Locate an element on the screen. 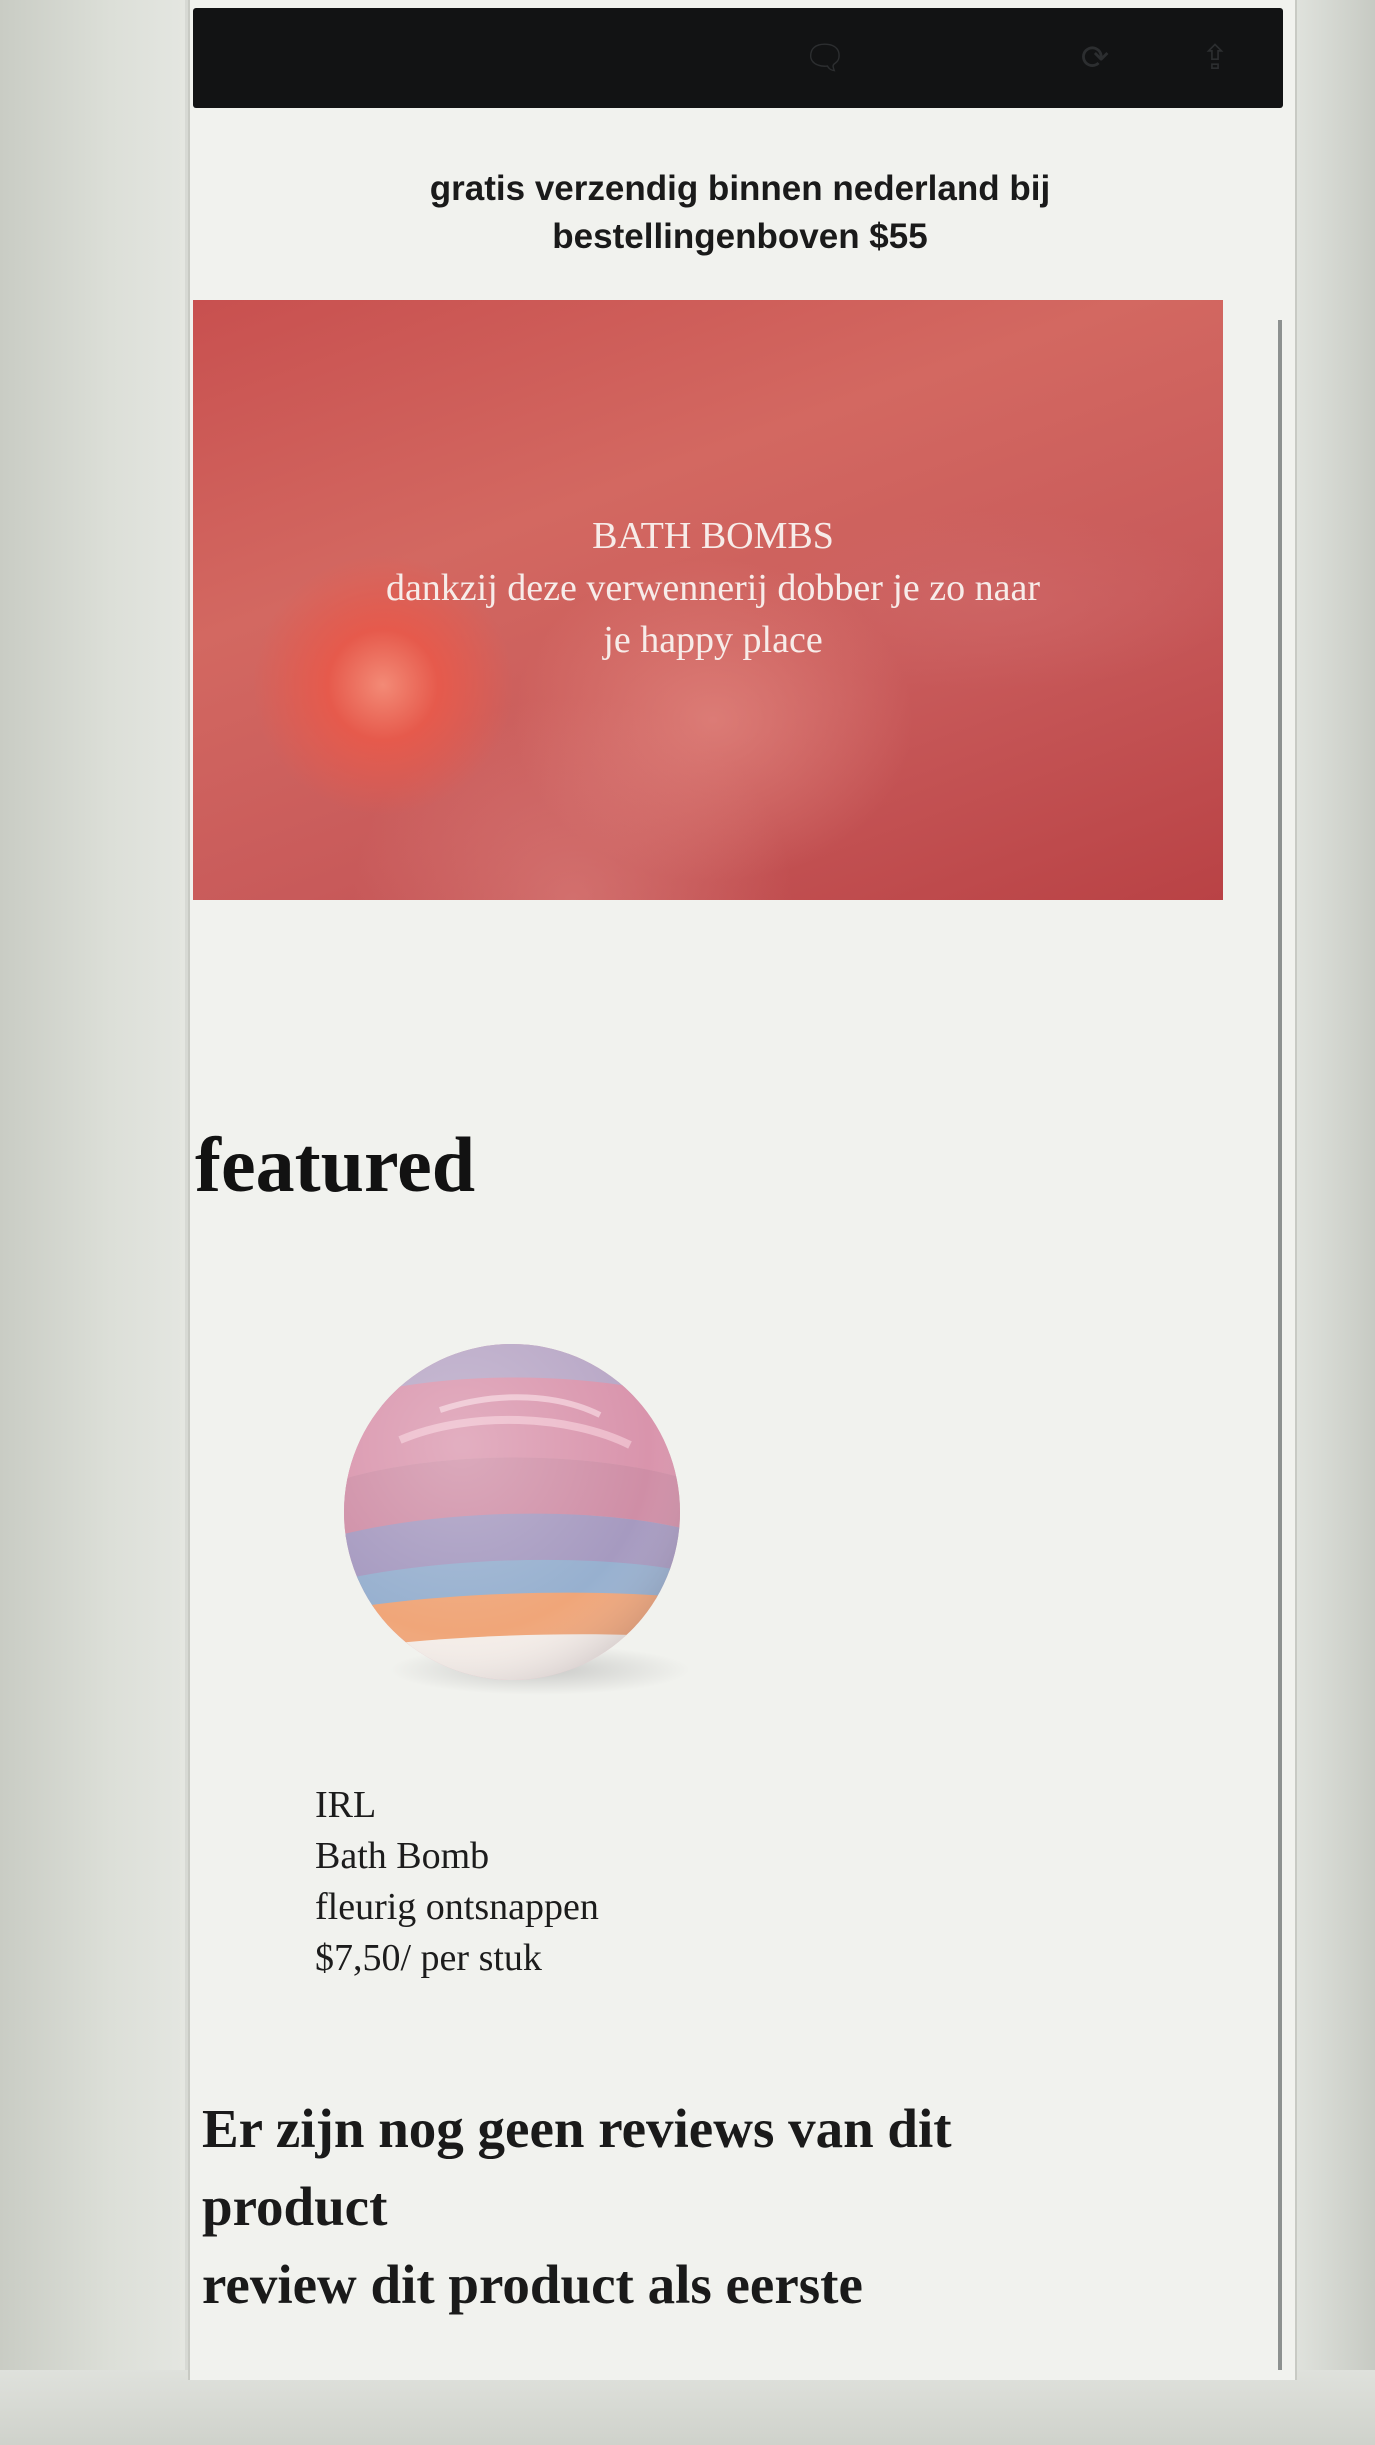 This screenshot has height=2445, width=1375. product-variant: fleurig ontsnappen is located at coordinates (457, 1907).